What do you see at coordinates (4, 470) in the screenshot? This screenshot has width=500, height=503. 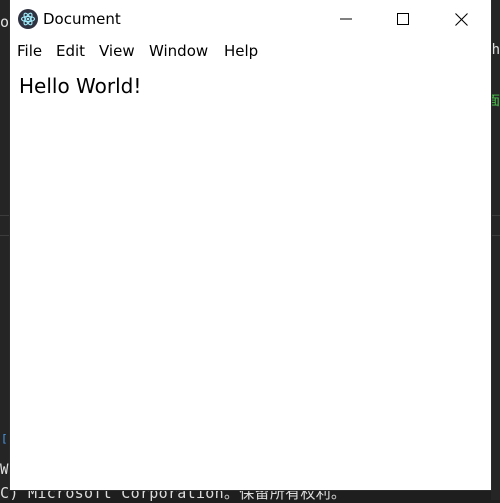 I see `terminal-left-w-text: W` at bounding box center [4, 470].